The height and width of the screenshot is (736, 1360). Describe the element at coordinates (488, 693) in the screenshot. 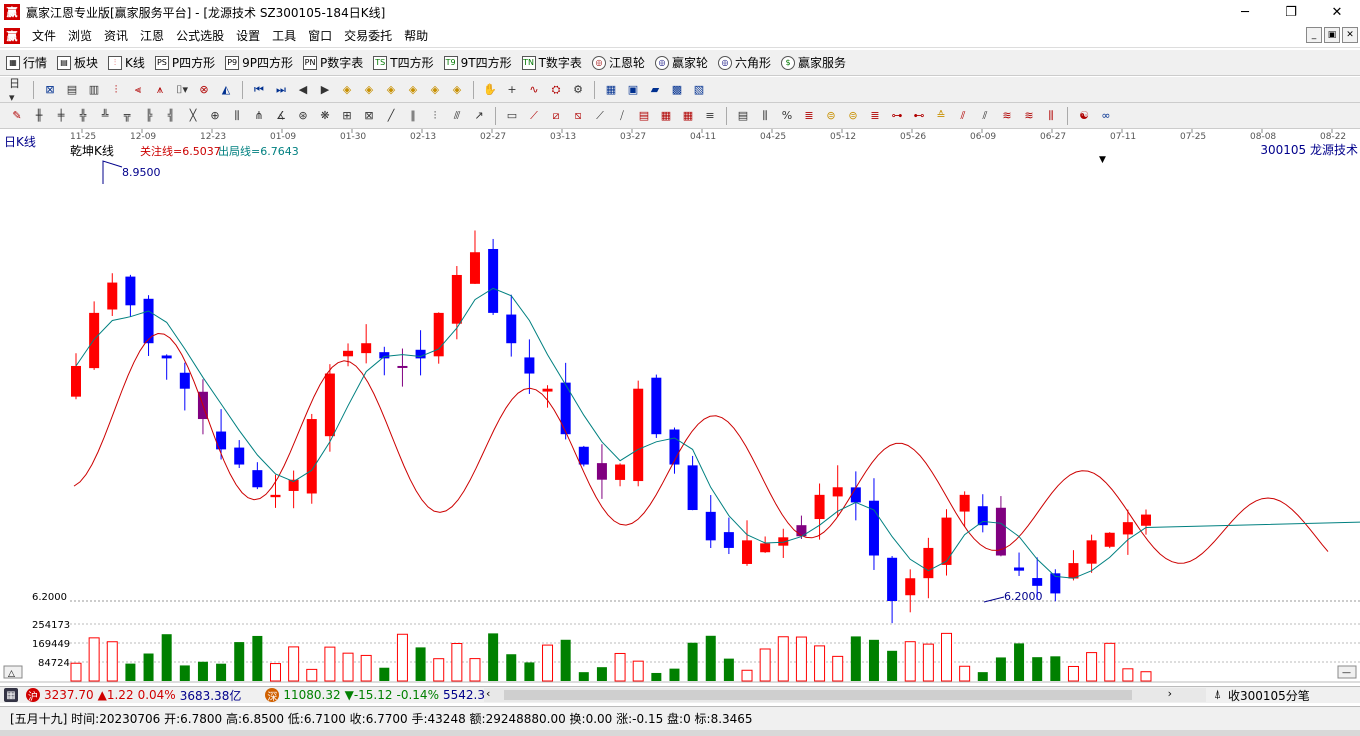

I see `scroll-left-icon: ‹` at that location.